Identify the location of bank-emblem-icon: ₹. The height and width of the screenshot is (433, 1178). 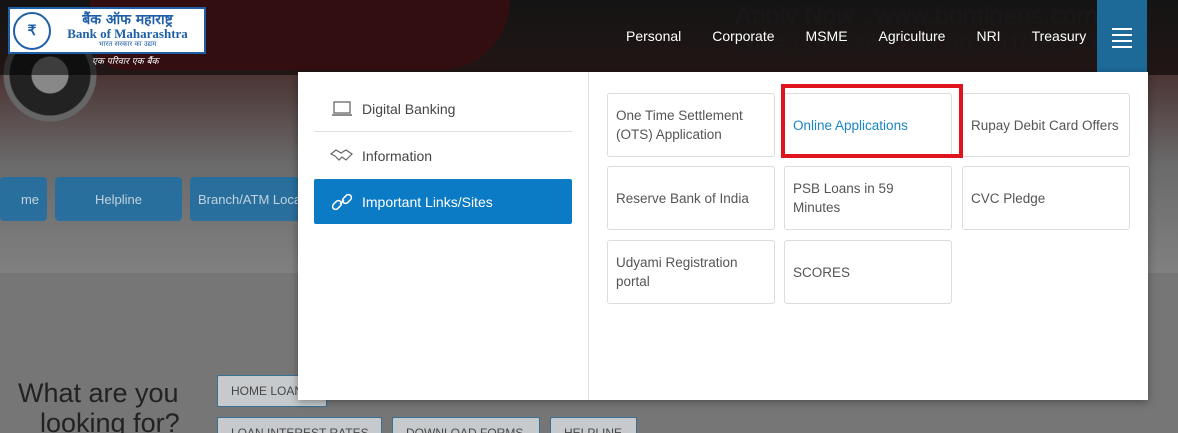
(32, 30).